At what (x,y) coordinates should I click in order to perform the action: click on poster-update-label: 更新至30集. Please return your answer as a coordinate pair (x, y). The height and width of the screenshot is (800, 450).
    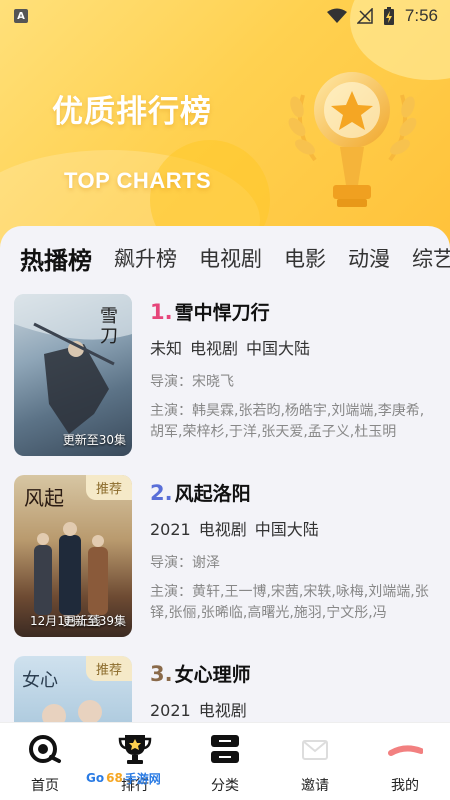
    Looking at the image, I should click on (94, 440).